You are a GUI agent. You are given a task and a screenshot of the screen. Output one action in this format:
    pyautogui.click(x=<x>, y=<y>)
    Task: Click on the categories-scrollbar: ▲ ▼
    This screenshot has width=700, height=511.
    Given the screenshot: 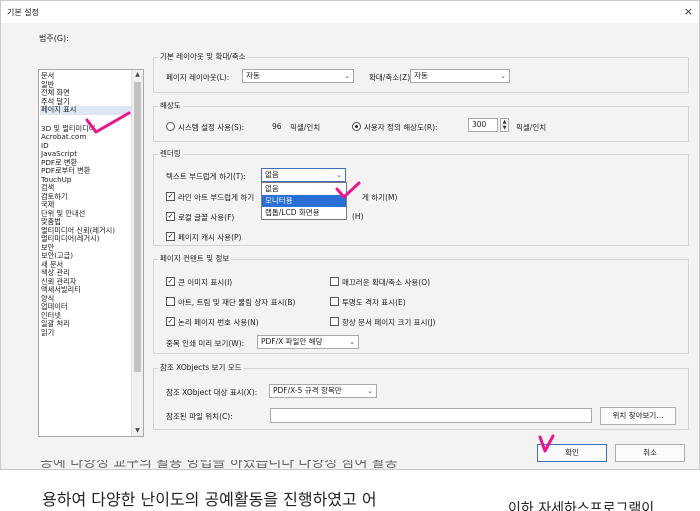 What is the action you would take?
    pyautogui.click(x=137, y=253)
    